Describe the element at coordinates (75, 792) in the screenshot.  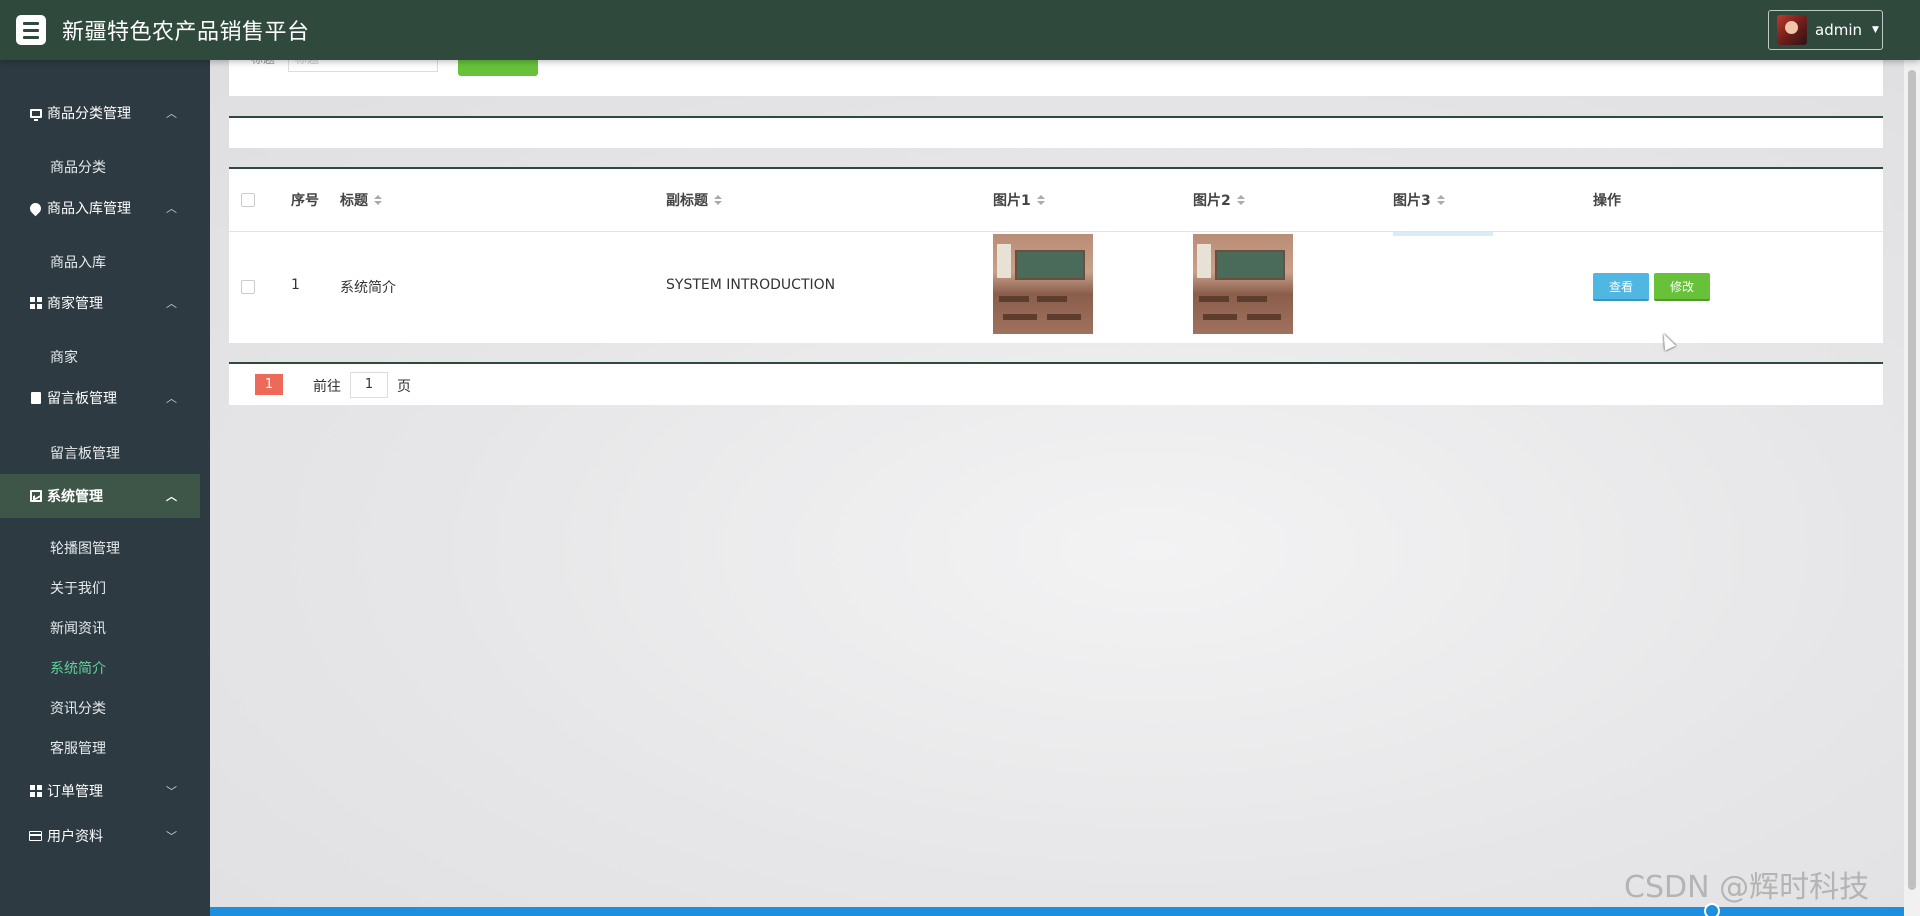
I see `sidebar-group-label: 订单管理` at that location.